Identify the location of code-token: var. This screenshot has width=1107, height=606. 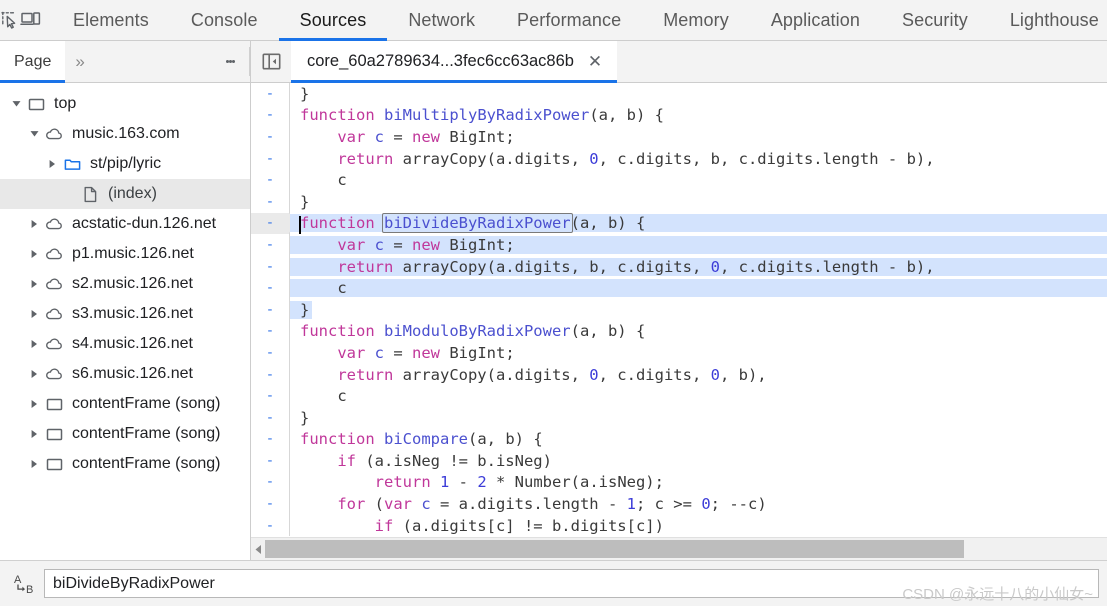
(403, 504).